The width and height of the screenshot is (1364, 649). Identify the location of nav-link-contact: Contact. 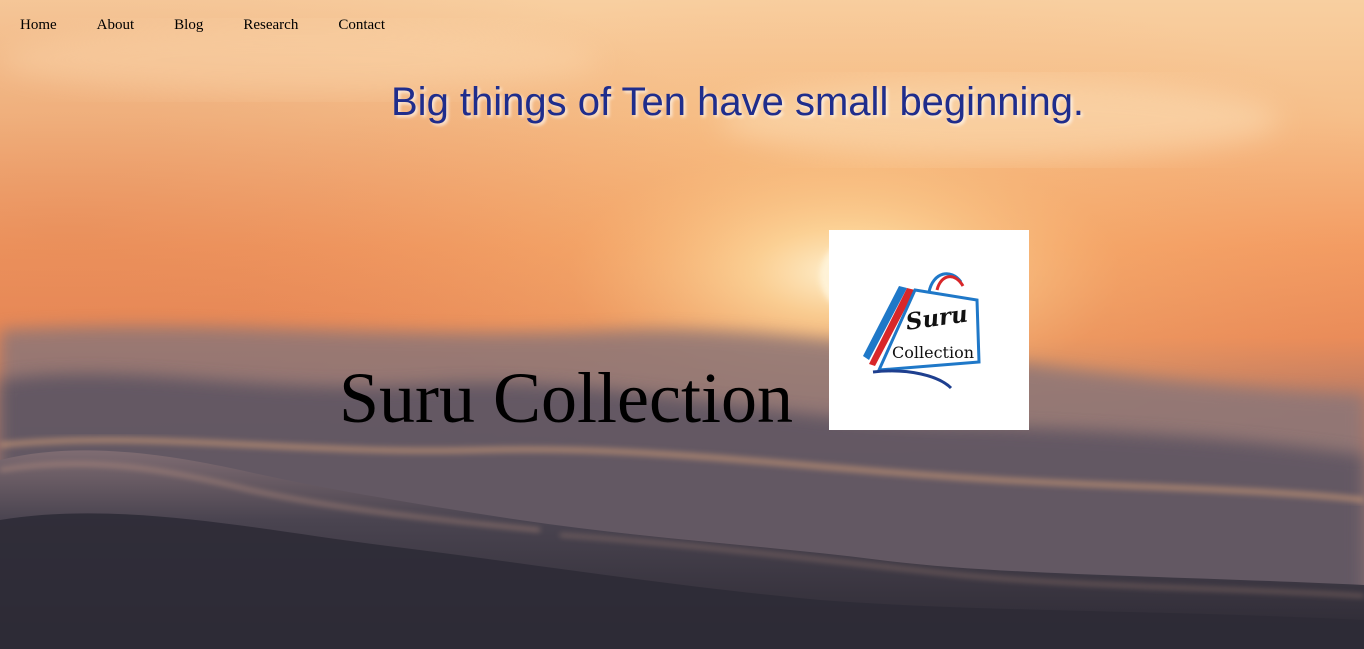
(361, 25).